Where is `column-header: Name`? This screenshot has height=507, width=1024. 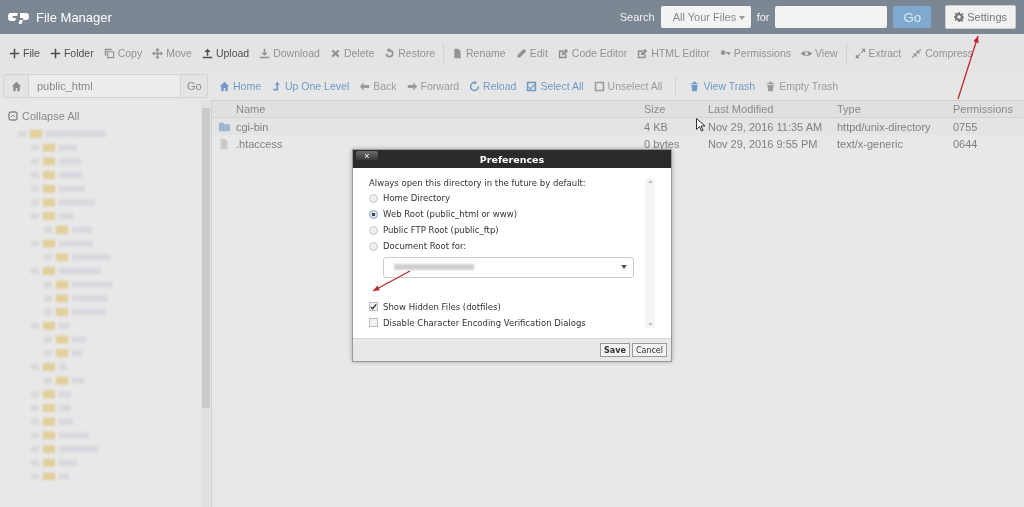 column-header: Name is located at coordinates (251, 109).